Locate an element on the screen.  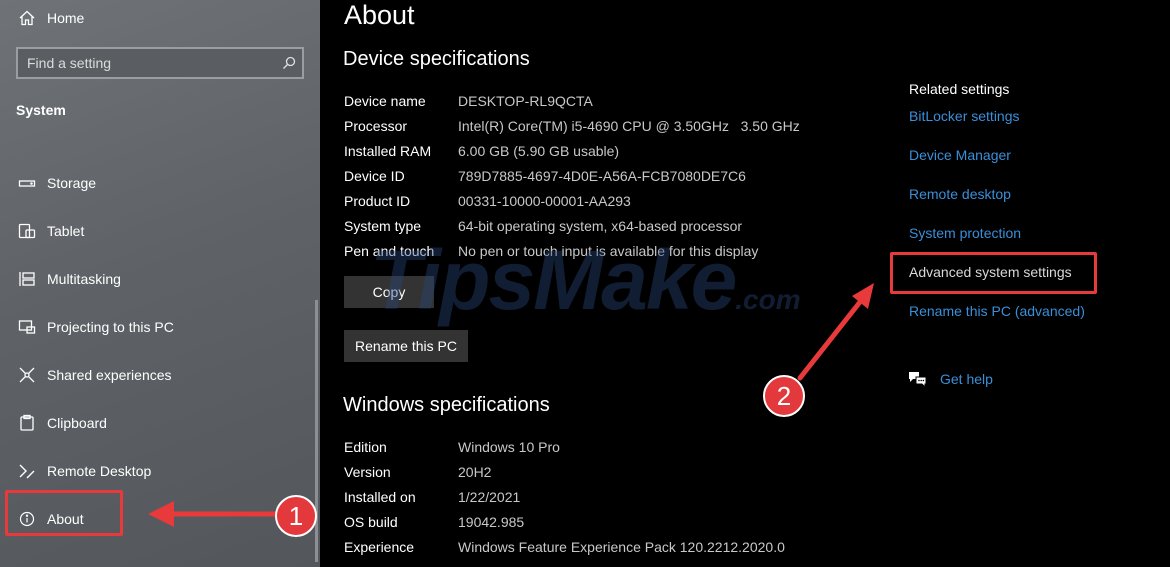
spec-value: Windows 10 Pro is located at coordinates (509, 447).